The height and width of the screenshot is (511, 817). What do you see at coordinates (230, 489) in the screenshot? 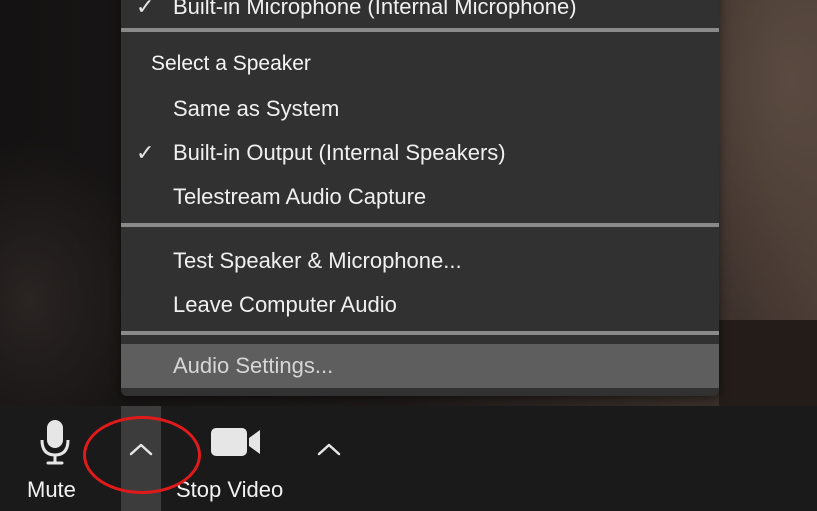
I see `stop-video-label: Stop Video` at bounding box center [230, 489].